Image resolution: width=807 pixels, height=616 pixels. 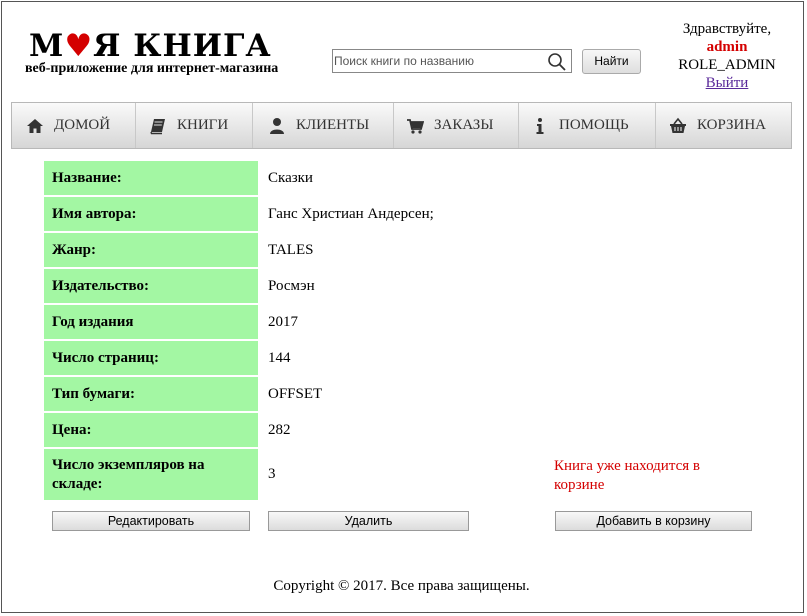 What do you see at coordinates (151, 430) in the screenshot?
I see `field-label: Цена:` at bounding box center [151, 430].